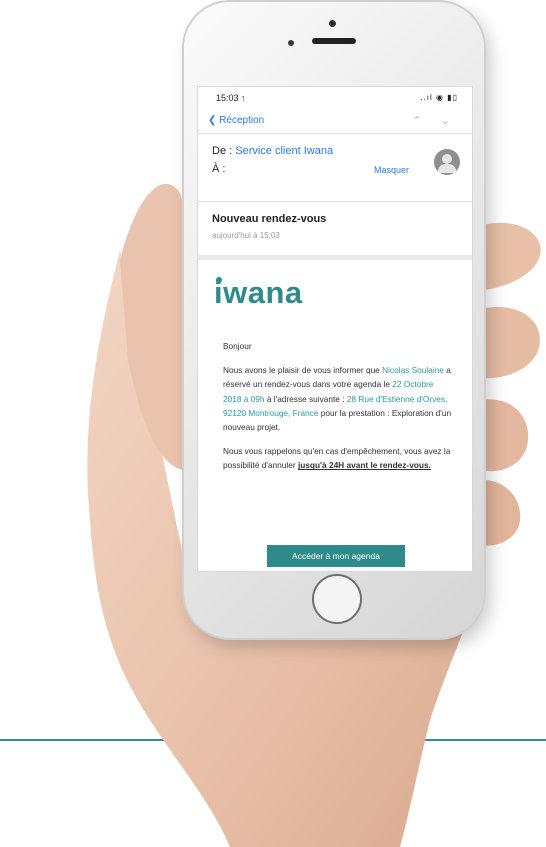 This screenshot has height=847, width=546. Describe the element at coordinates (335, 231) in the screenshot. I see `mail-subject: Nouveau rendez-vous aujourd'hui à 15:03` at that location.